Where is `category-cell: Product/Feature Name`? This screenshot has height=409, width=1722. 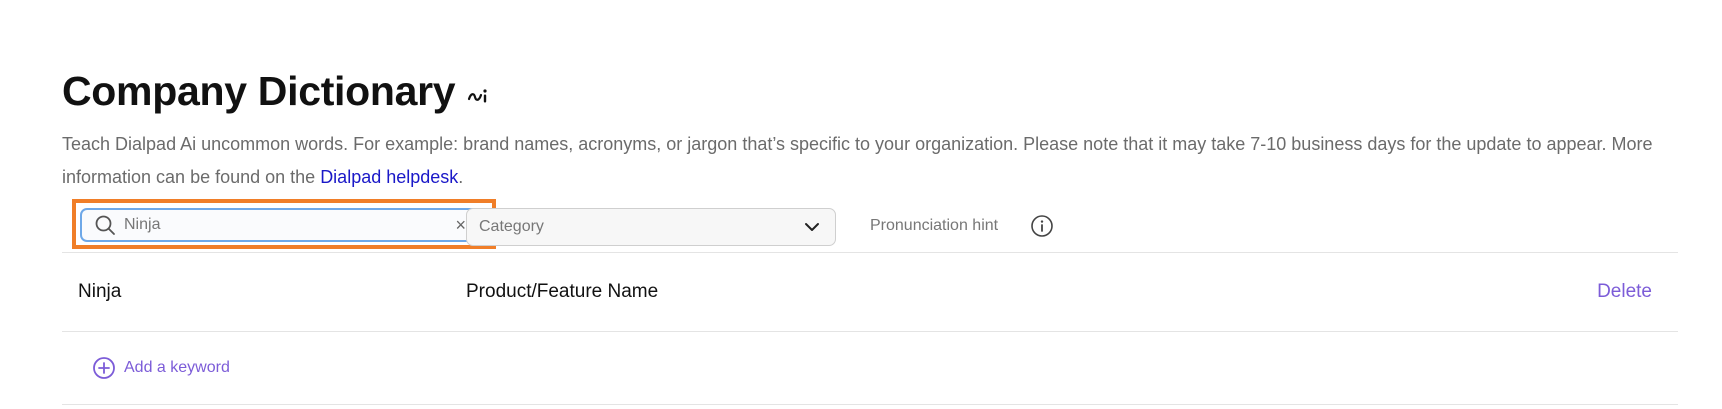 category-cell: Product/Feature Name is located at coordinates (562, 291).